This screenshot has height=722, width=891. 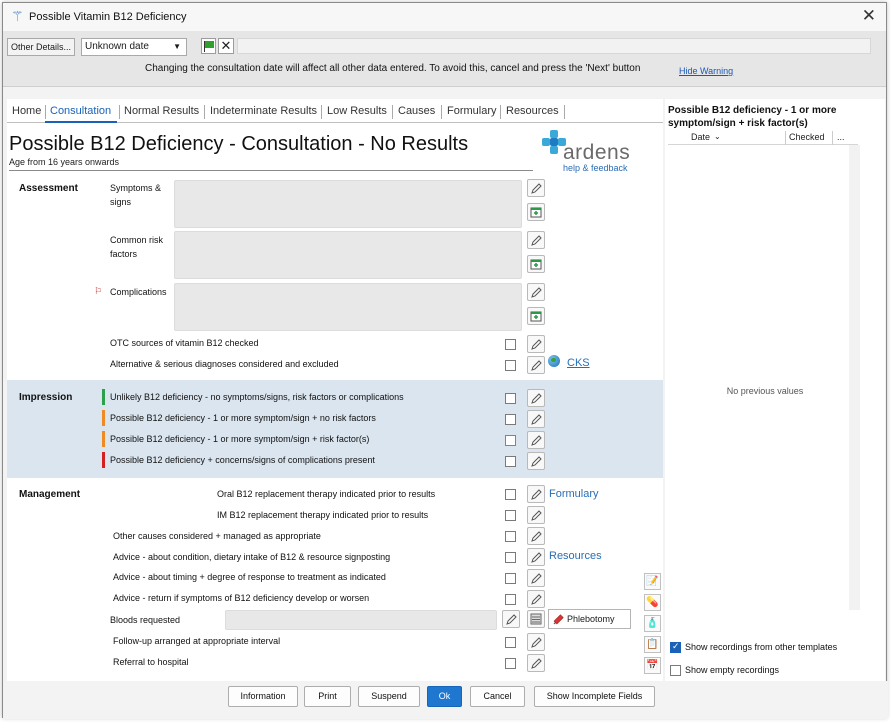 I want to click on oral-checkbox, so click(x=510, y=494).